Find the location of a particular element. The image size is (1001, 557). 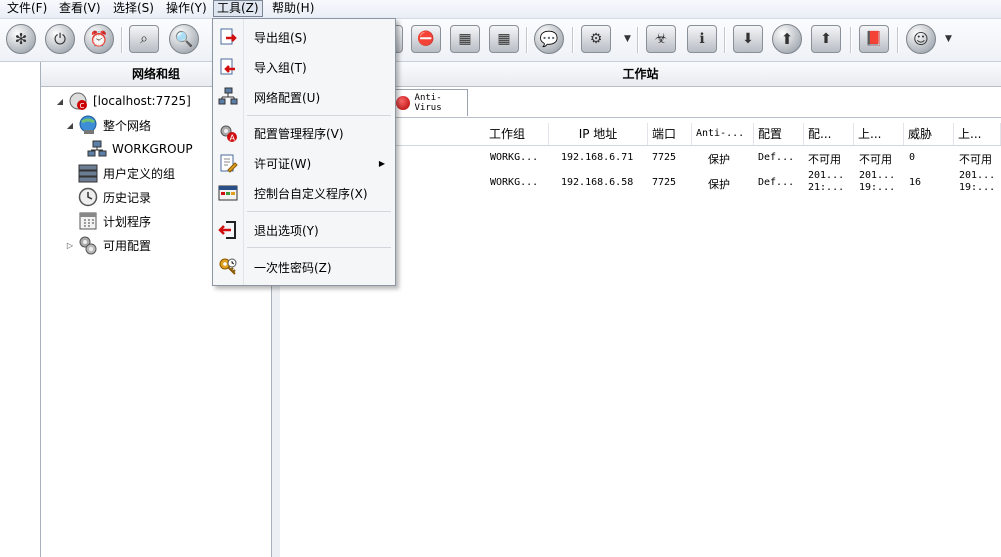

chat-bubble-icon: 💬 is located at coordinates (549, 39).